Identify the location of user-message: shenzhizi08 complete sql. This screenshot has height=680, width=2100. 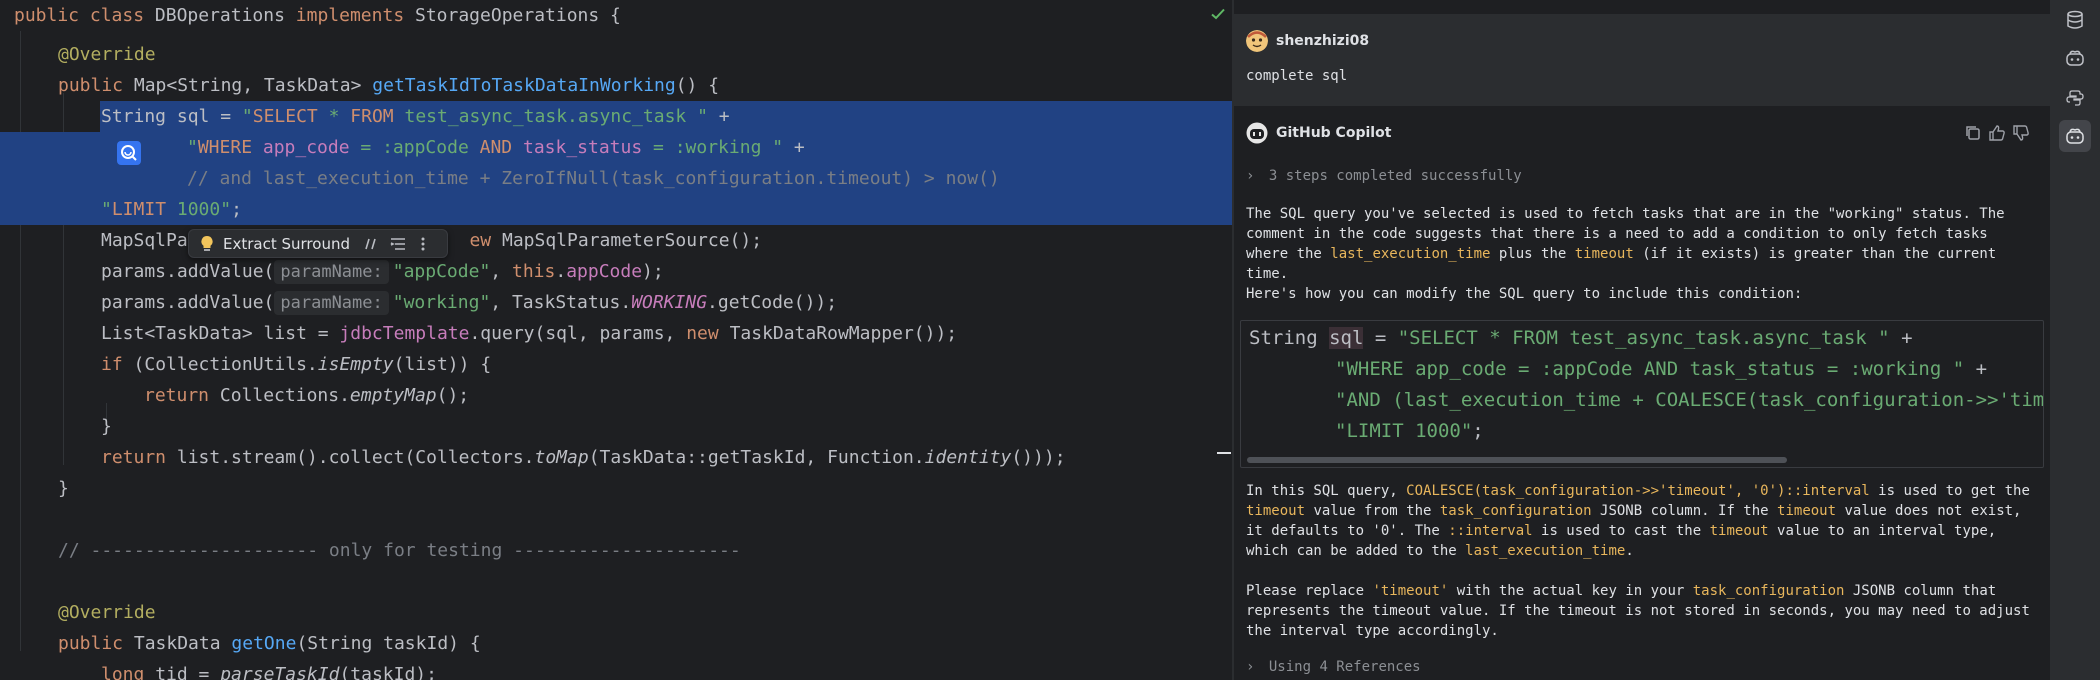
(1642, 60).